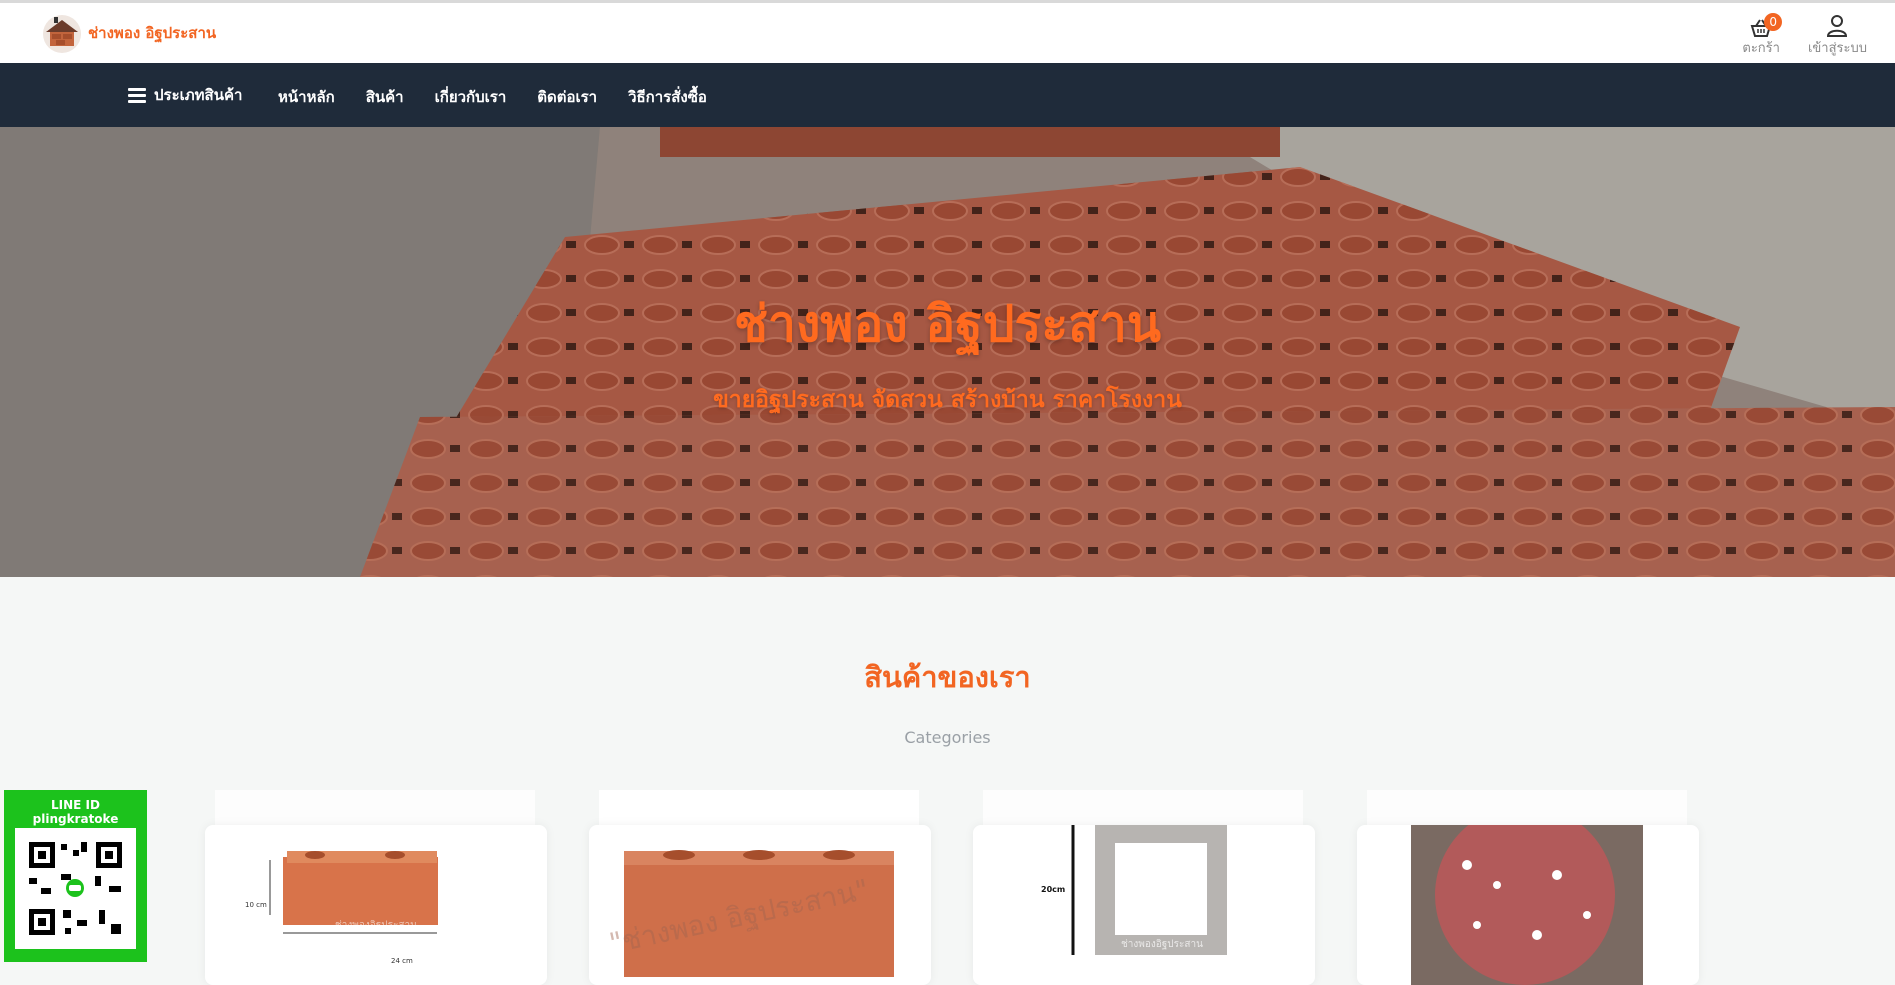 The width and height of the screenshot is (1895, 985). Describe the element at coordinates (1773, 22) in the screenshot. I see `cart-count-badge: 0` at that location.